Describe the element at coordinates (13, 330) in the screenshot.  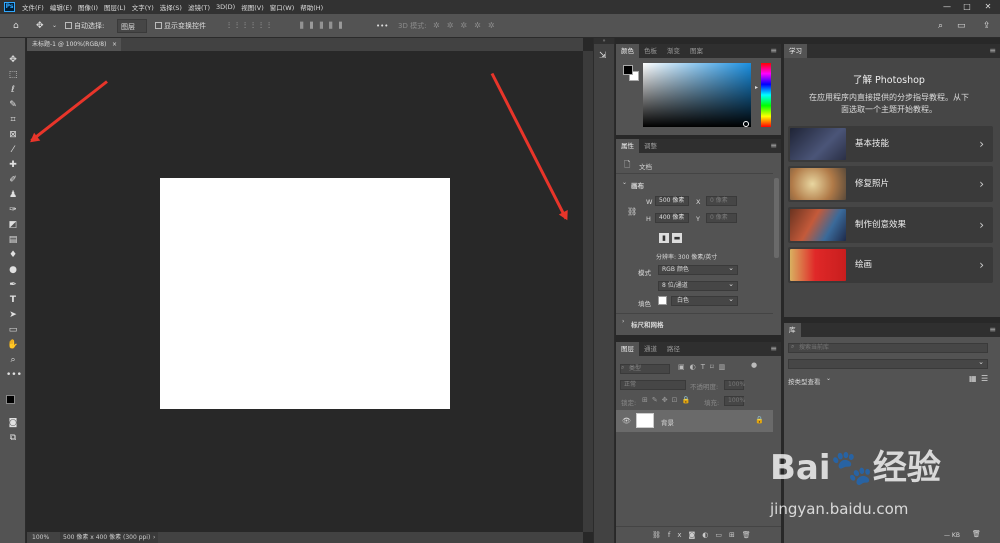
I see `rectangle-tool-icon: ▭` at that location.